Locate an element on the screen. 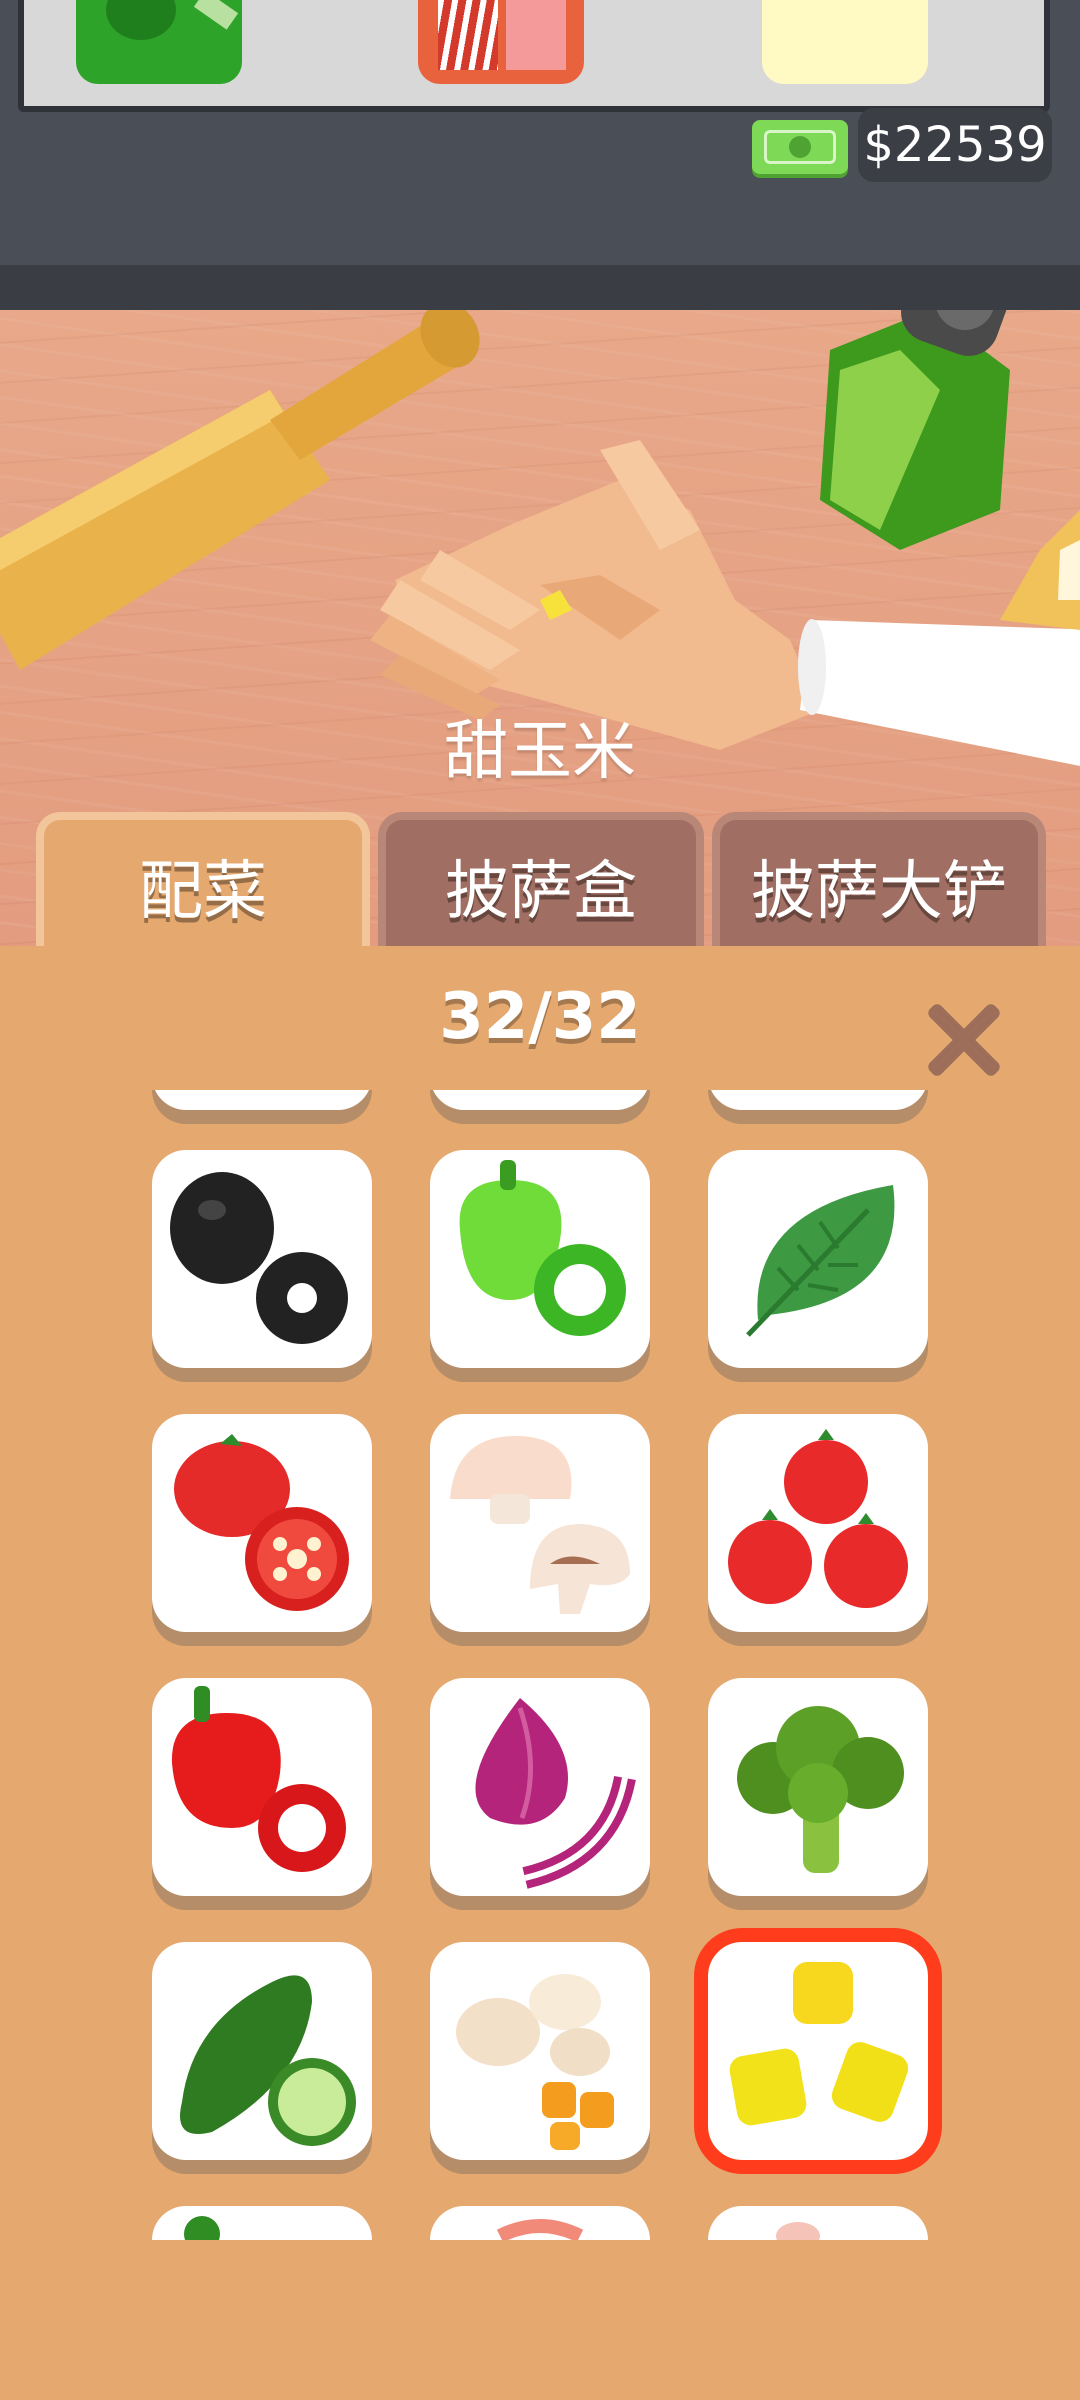 The image size is (1080, 2400). ingredient-card-olives is located at coordinates (262, 1259).